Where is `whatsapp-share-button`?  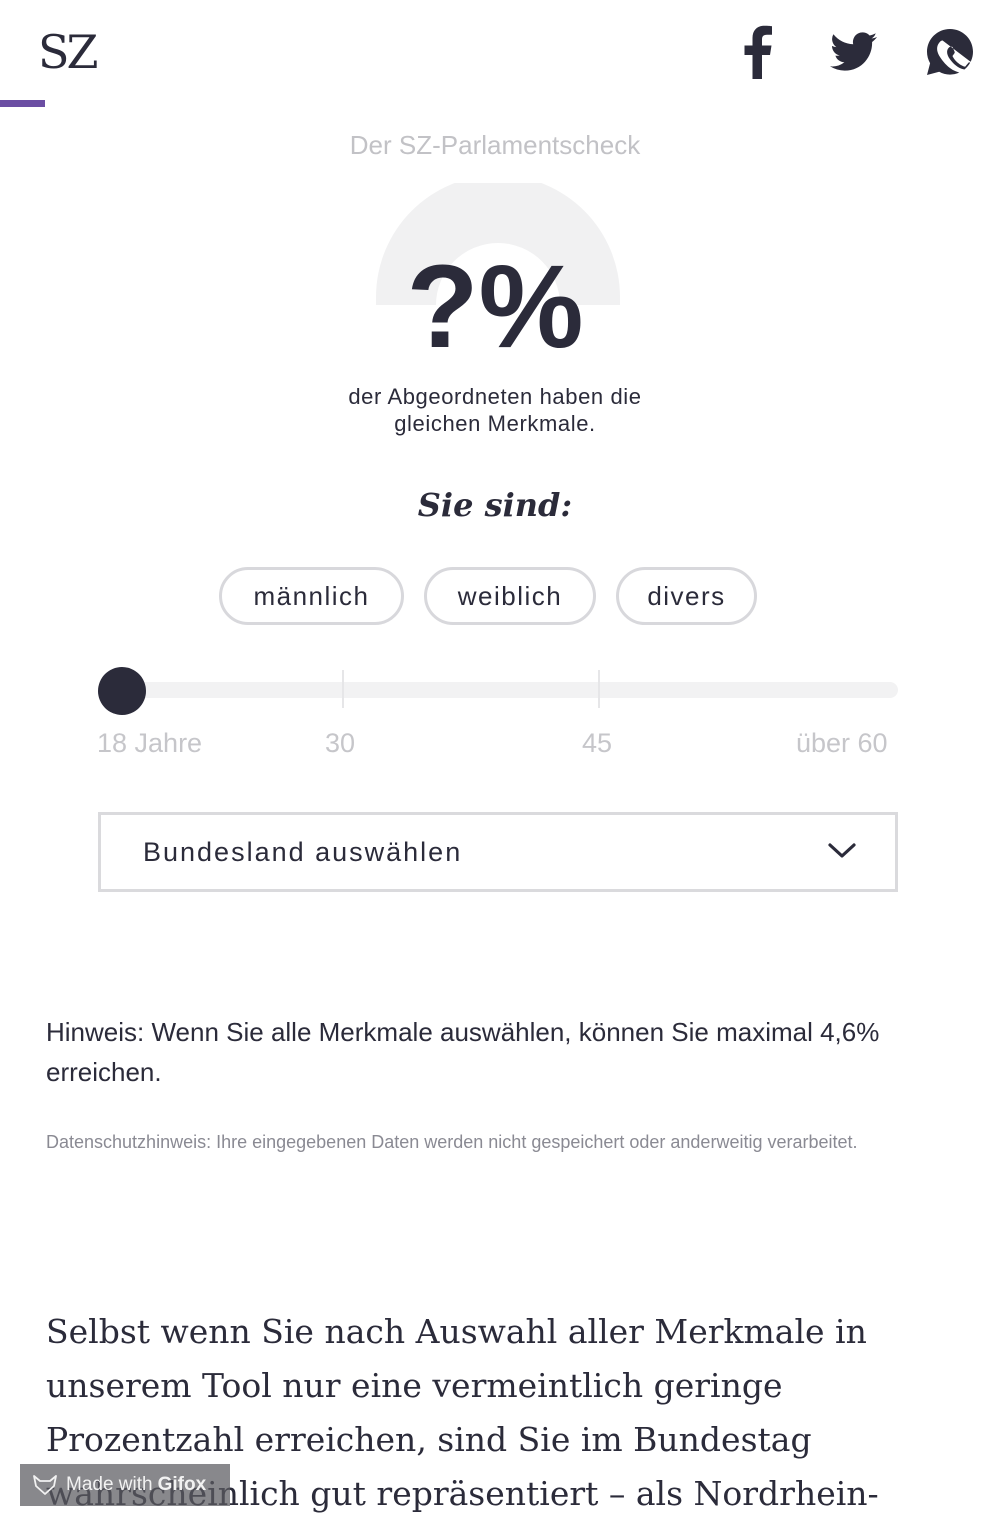 whatsapp-share-button is located at coordinates (950, 52).